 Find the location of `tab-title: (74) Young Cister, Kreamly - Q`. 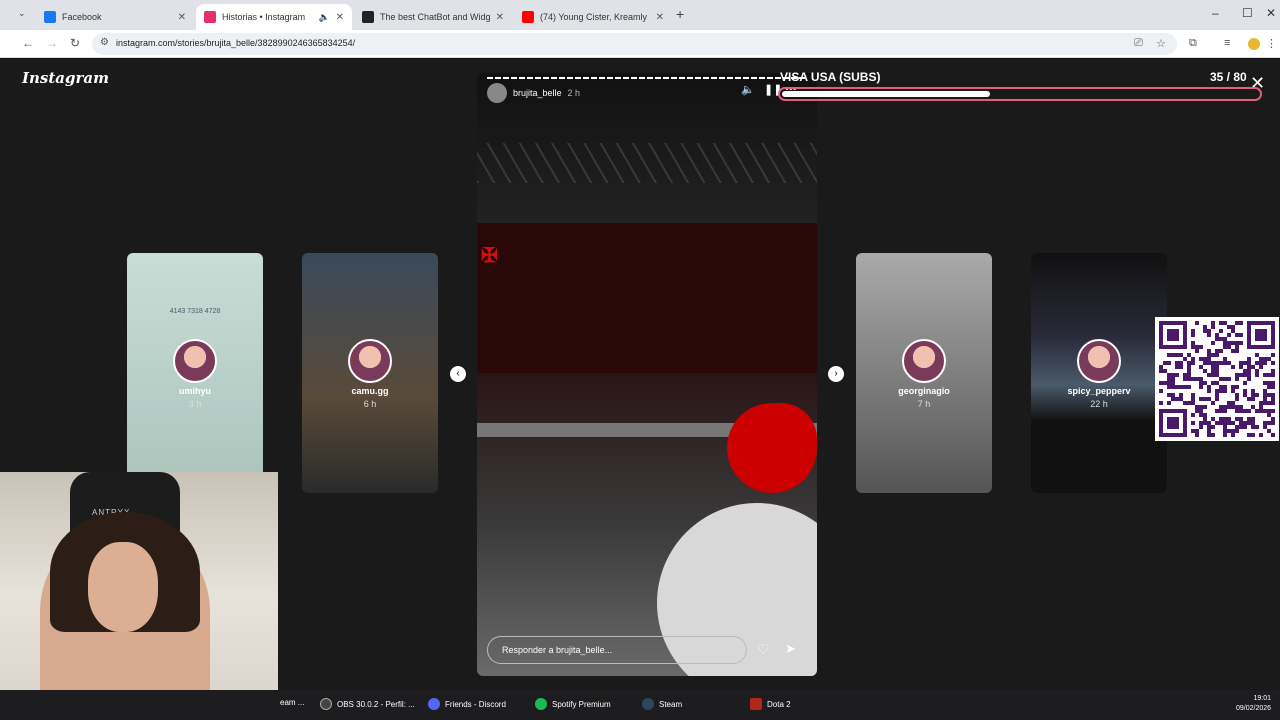

tab-title: (74) Young Cister, Kreamly - Q is located at coordinates (595, 17).